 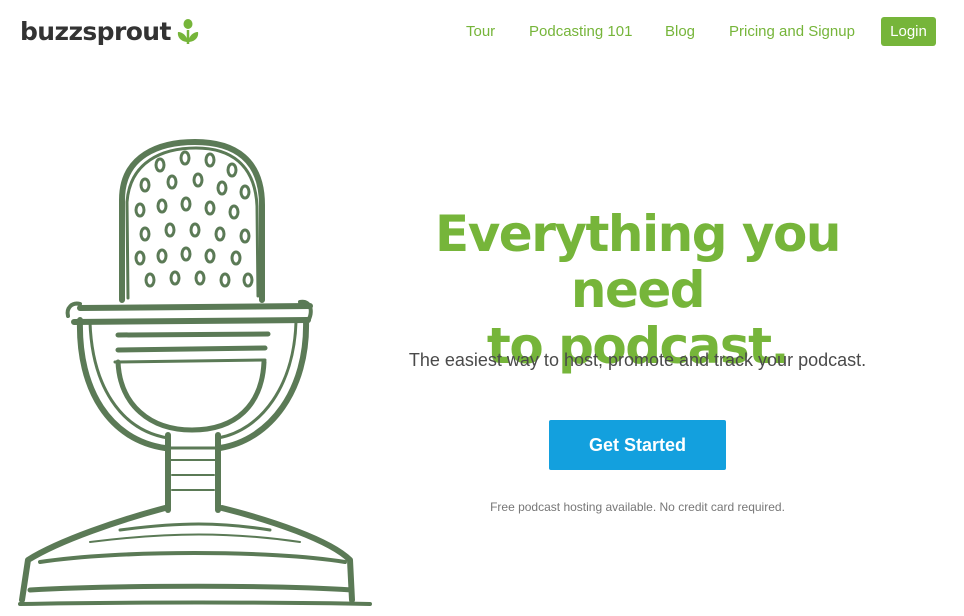 I want to click on nav-pricing-and-signup: Pricing and Signup, so click(x=792, y=31).